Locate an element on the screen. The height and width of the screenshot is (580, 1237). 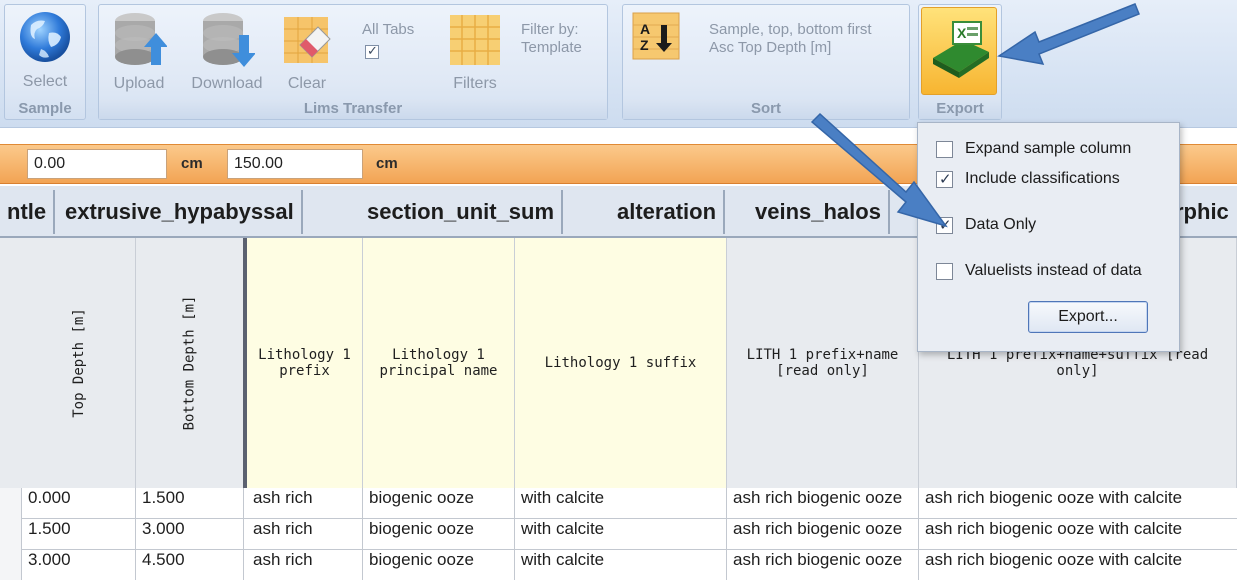
tab-section-unit-sum: section_unit_sum is located at coordinates (462, 212).